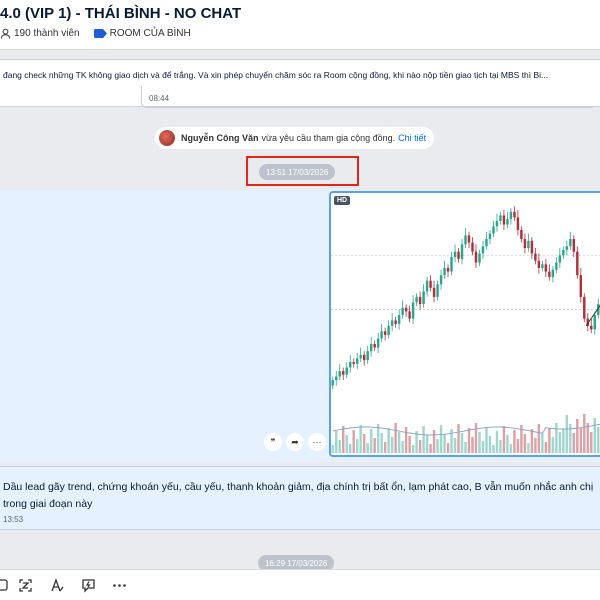 Image resolution: width=600 pixels, height=600 pixels. Describe the element at coordinates (5, 585) in the screenshot. I see `sticker-icon` at that location.